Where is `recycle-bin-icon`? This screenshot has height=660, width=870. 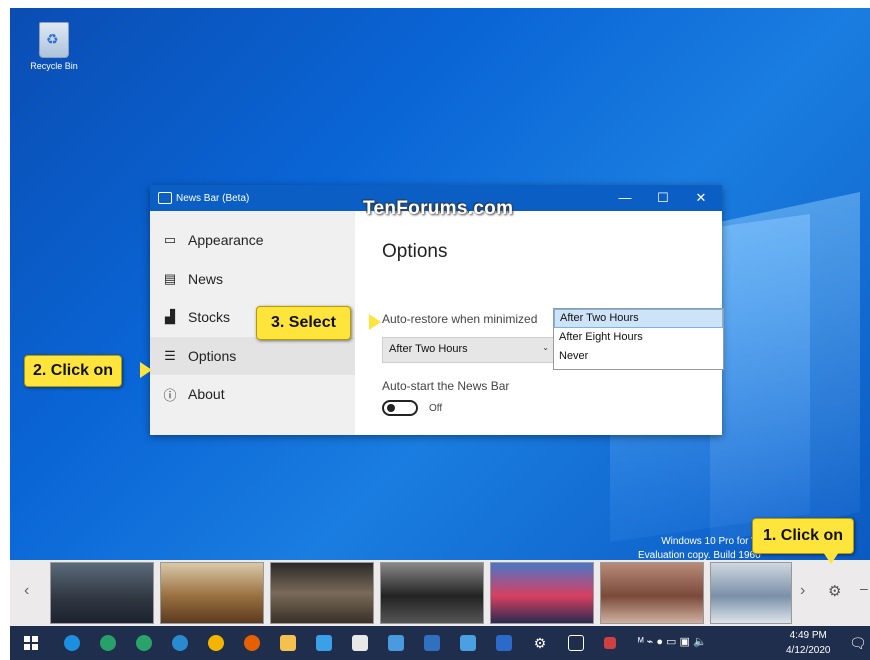
recycle-bin-icon is located at coordinates (54, 40).